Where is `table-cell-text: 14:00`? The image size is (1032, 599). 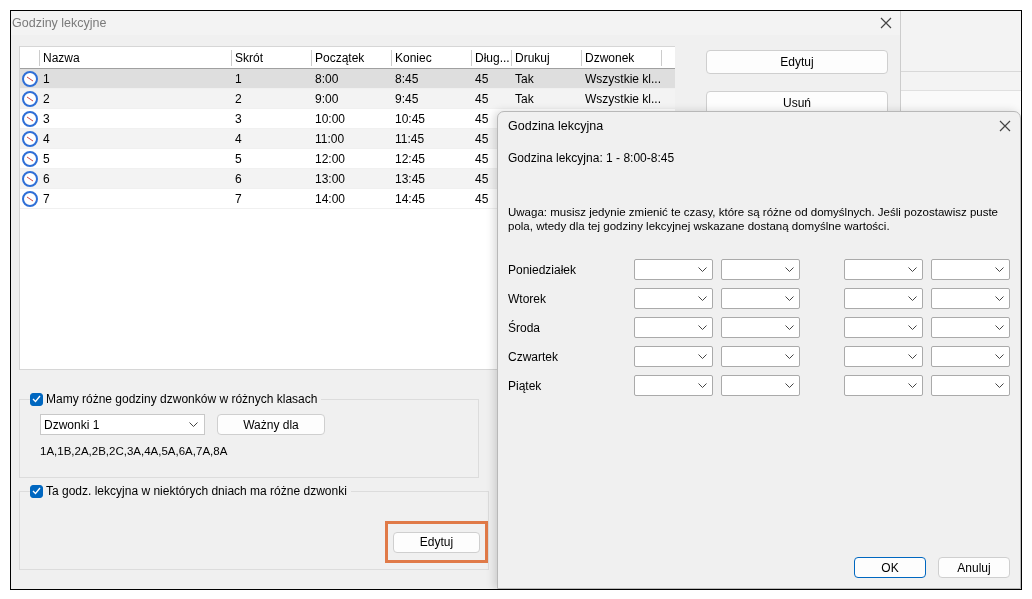
table-cell-text: 14:00 is located at coordinates (330, 198).